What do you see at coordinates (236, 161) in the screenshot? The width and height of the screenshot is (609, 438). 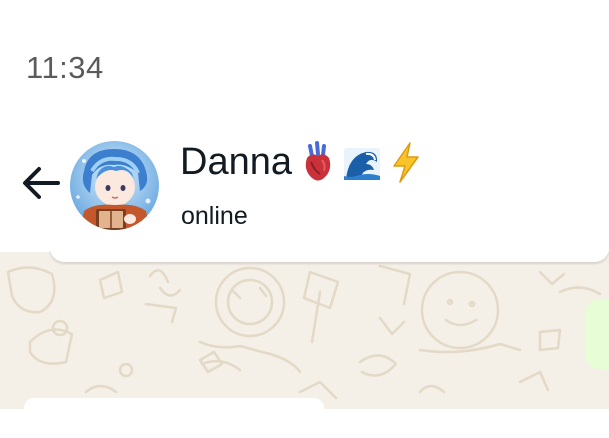 I see `contact-name: Danna` at bounding box center [236, 161].